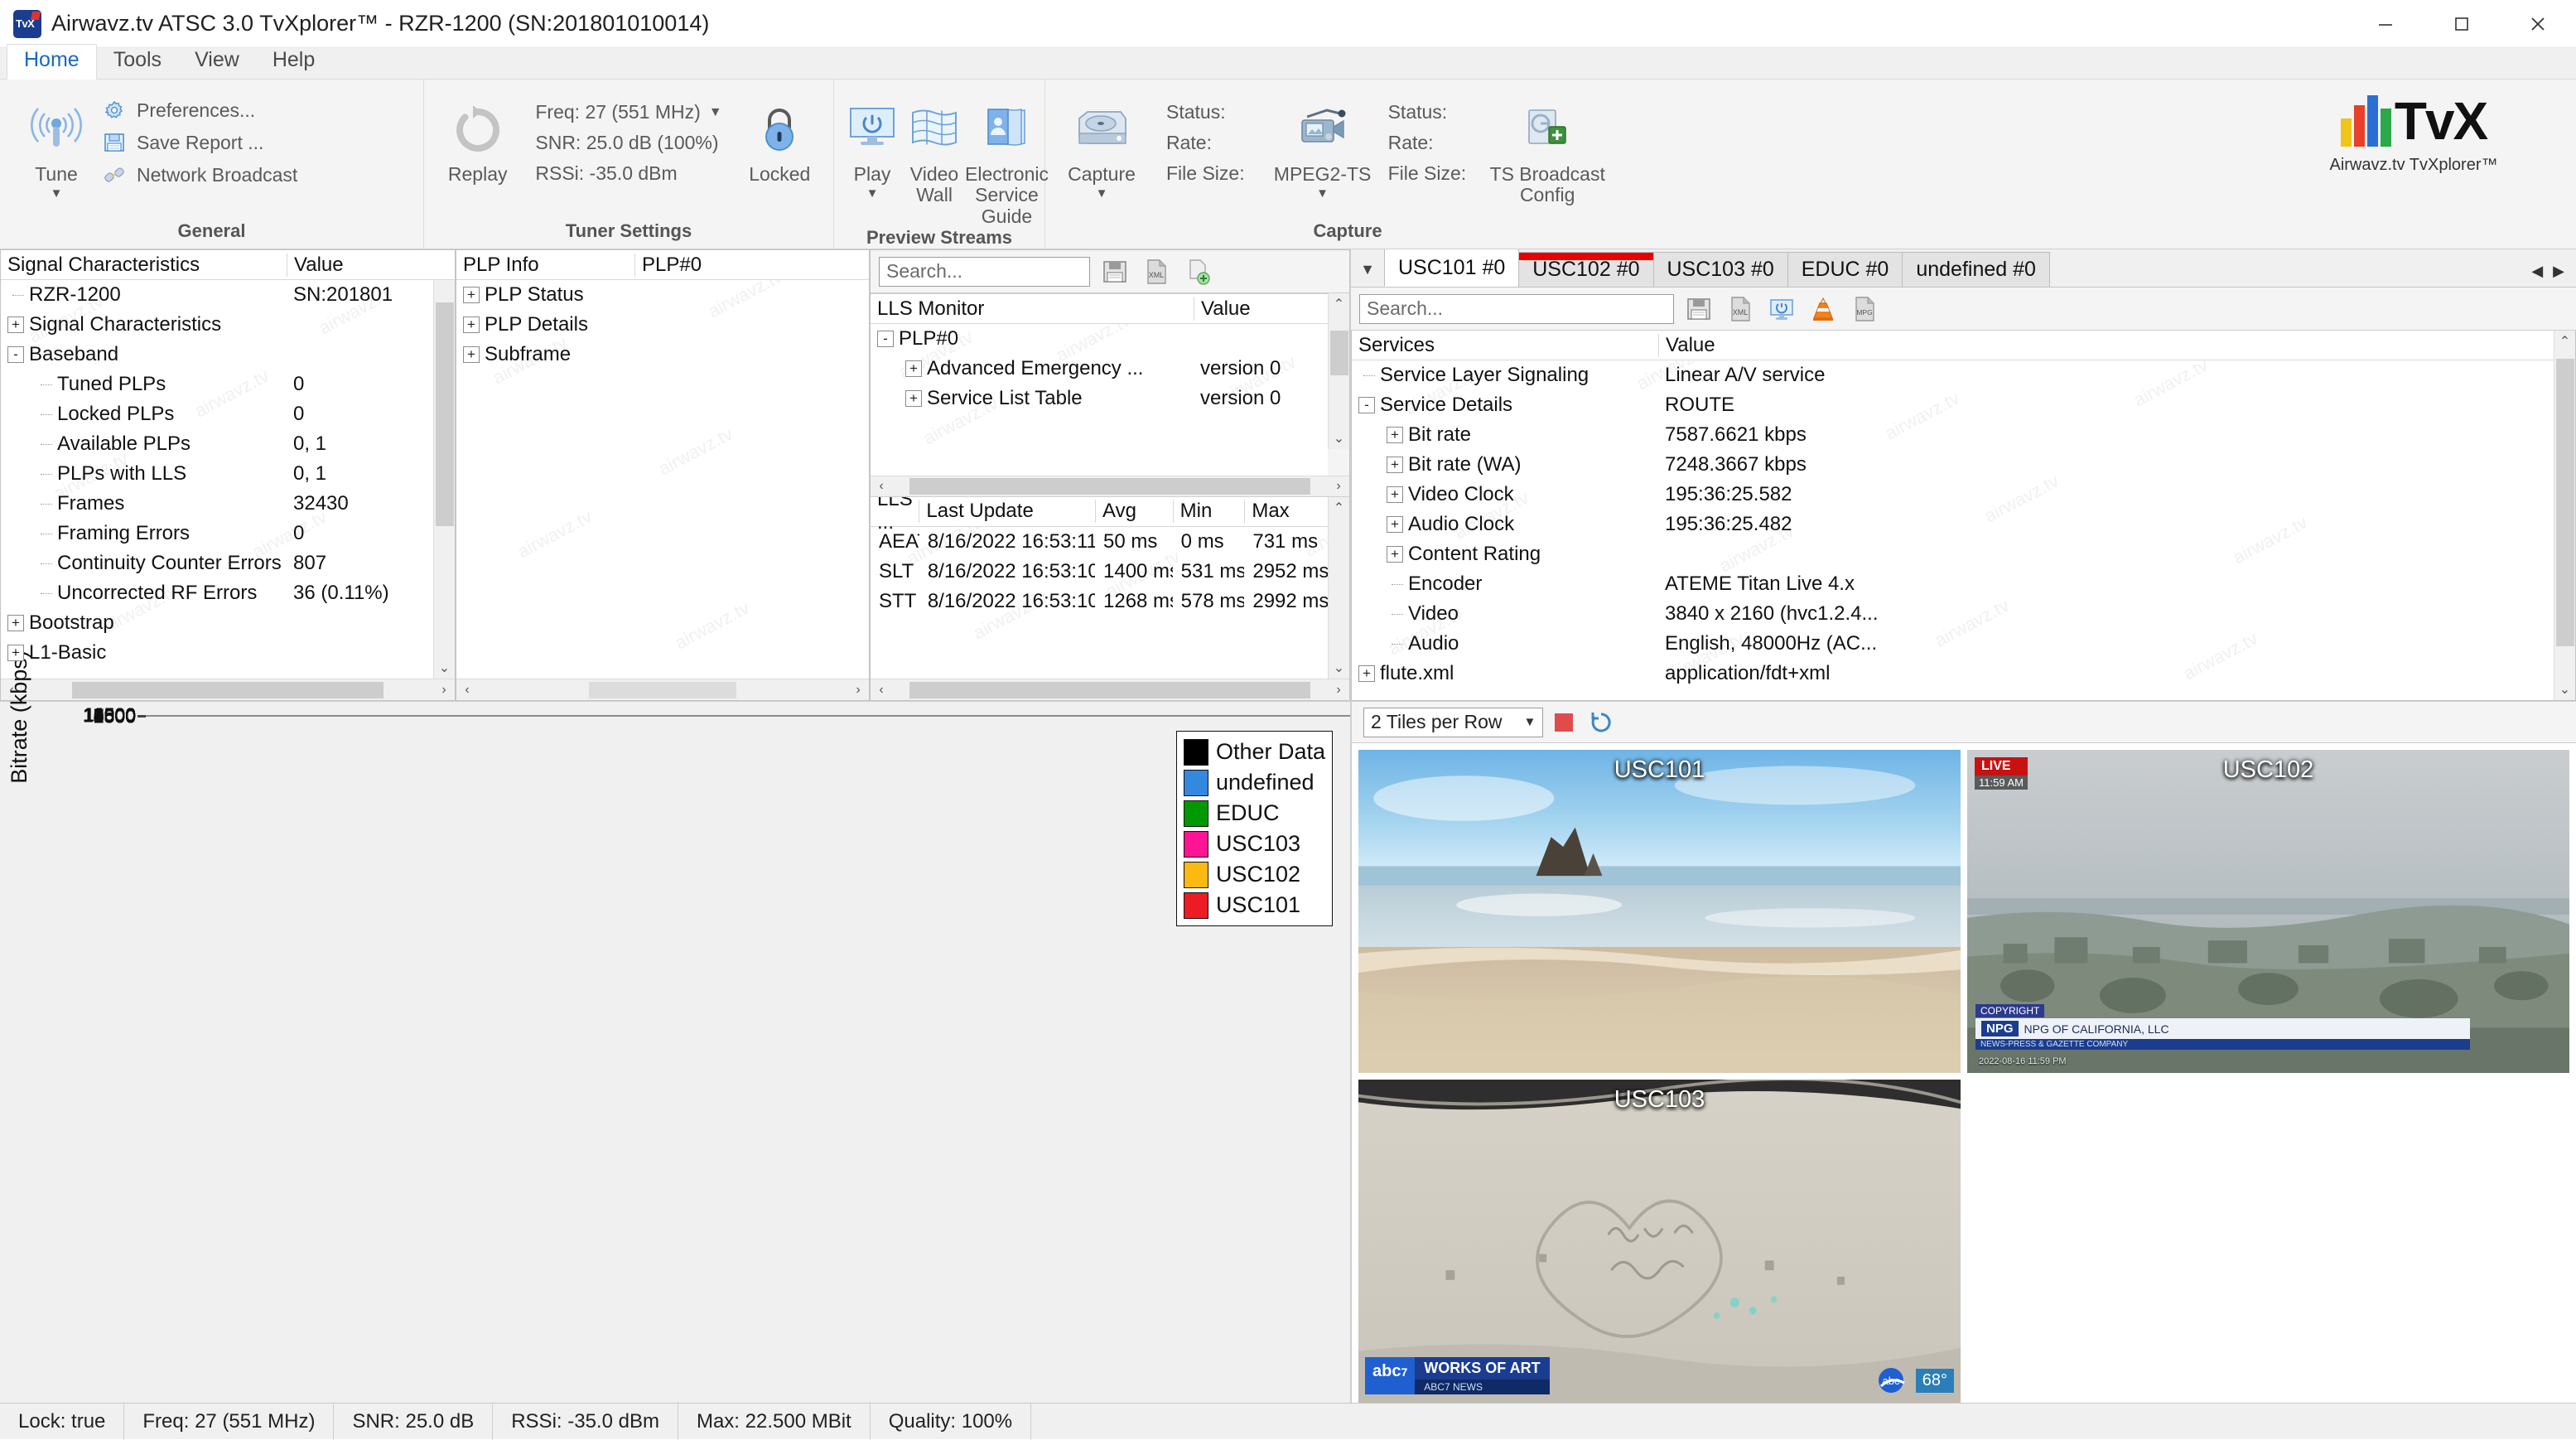 The image size is (2576, 1440). I want to click on capture-caret-icon: ▼, so click(1102, 193).